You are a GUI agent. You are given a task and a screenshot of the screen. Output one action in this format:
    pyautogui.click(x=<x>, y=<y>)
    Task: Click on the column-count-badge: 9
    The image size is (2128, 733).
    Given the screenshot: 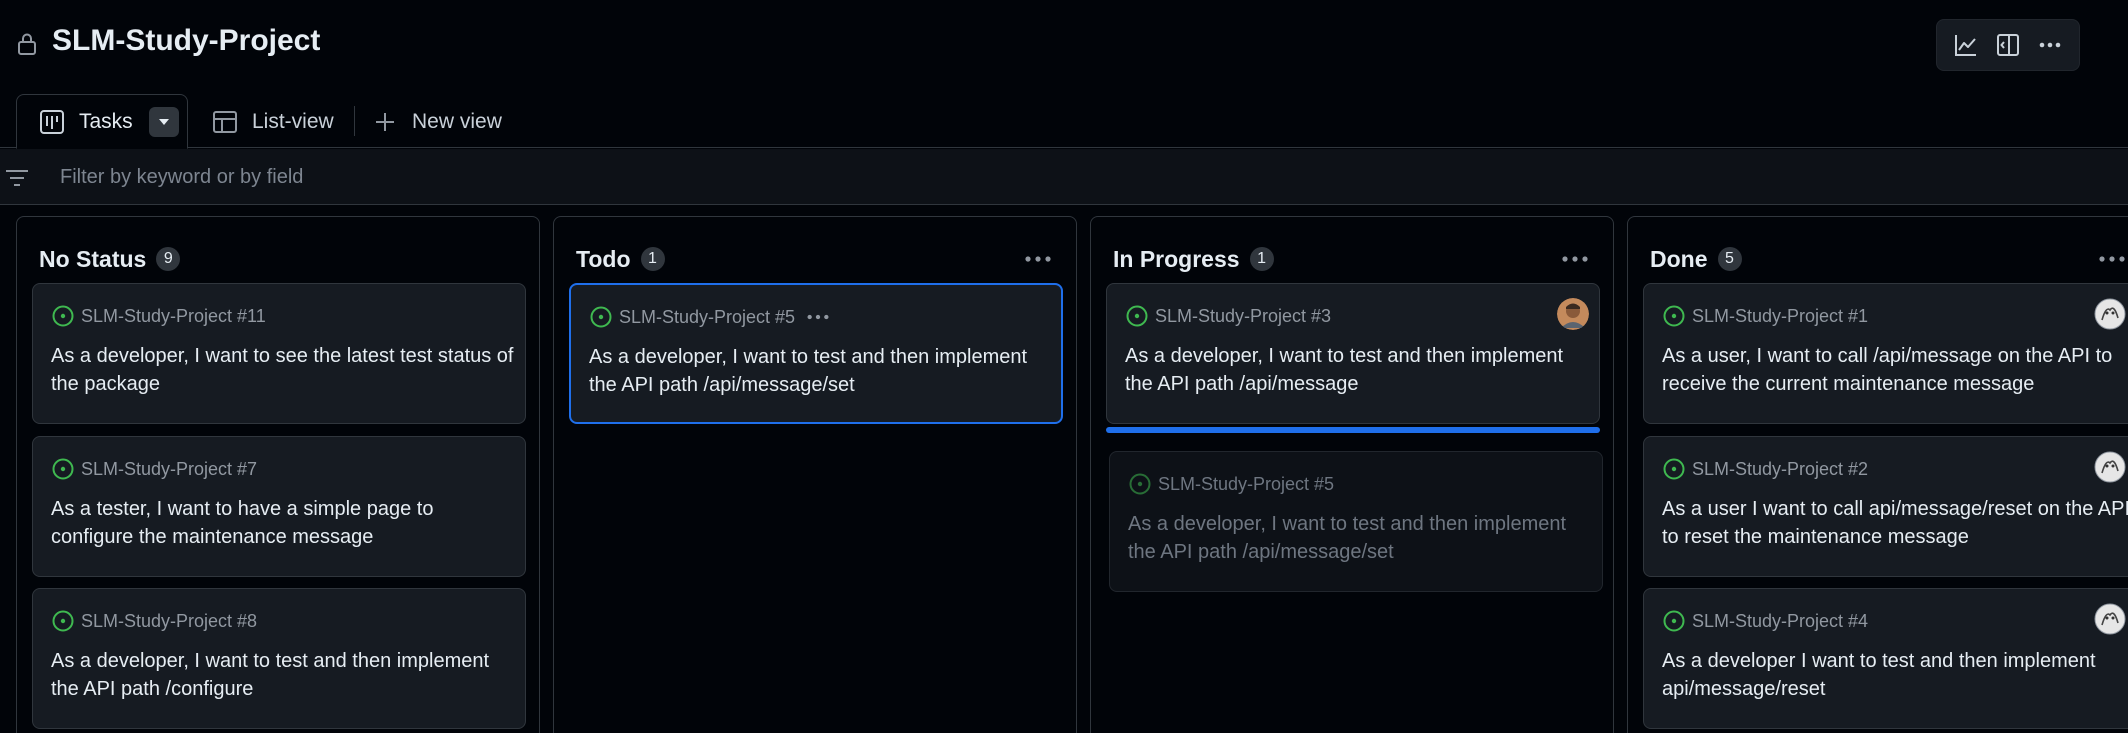 What is the action you would take?
    pyautogui.click(x=168, y=259)
    